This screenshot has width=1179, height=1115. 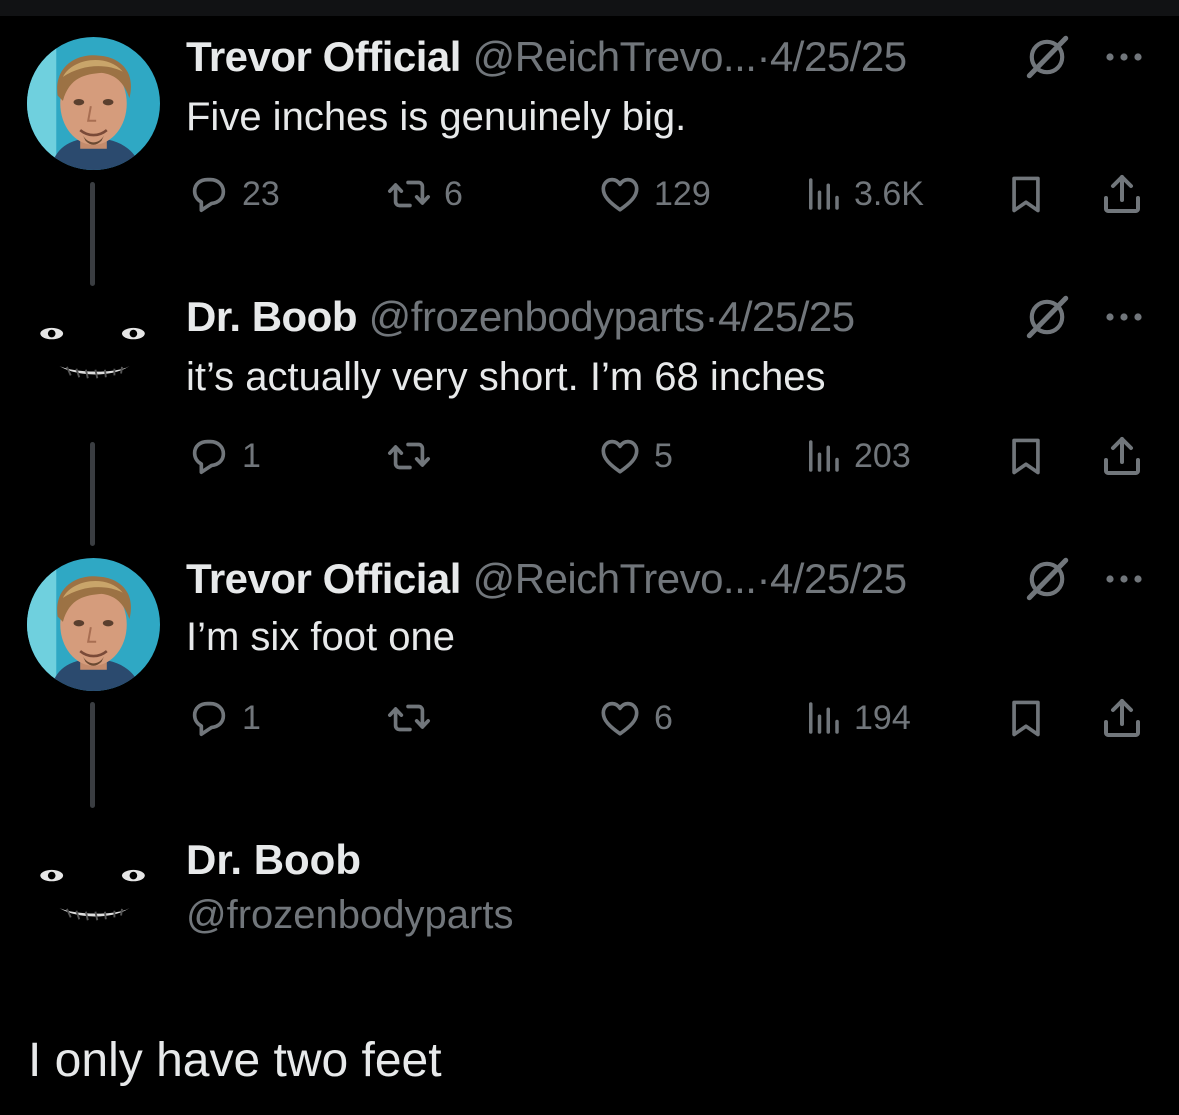 What do you see at coordinates (453, 193) in the screenshot?
I see `repost-count: 6` at bounding box center [453, 193].